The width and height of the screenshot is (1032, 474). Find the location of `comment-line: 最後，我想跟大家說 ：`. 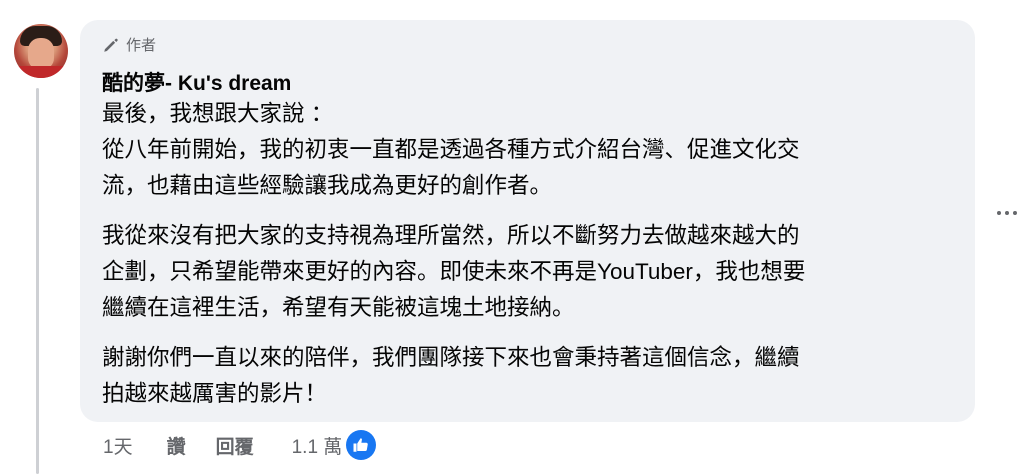

comment-line: 最後，我想跟大家說 ： is located at coordinates (218, 113).